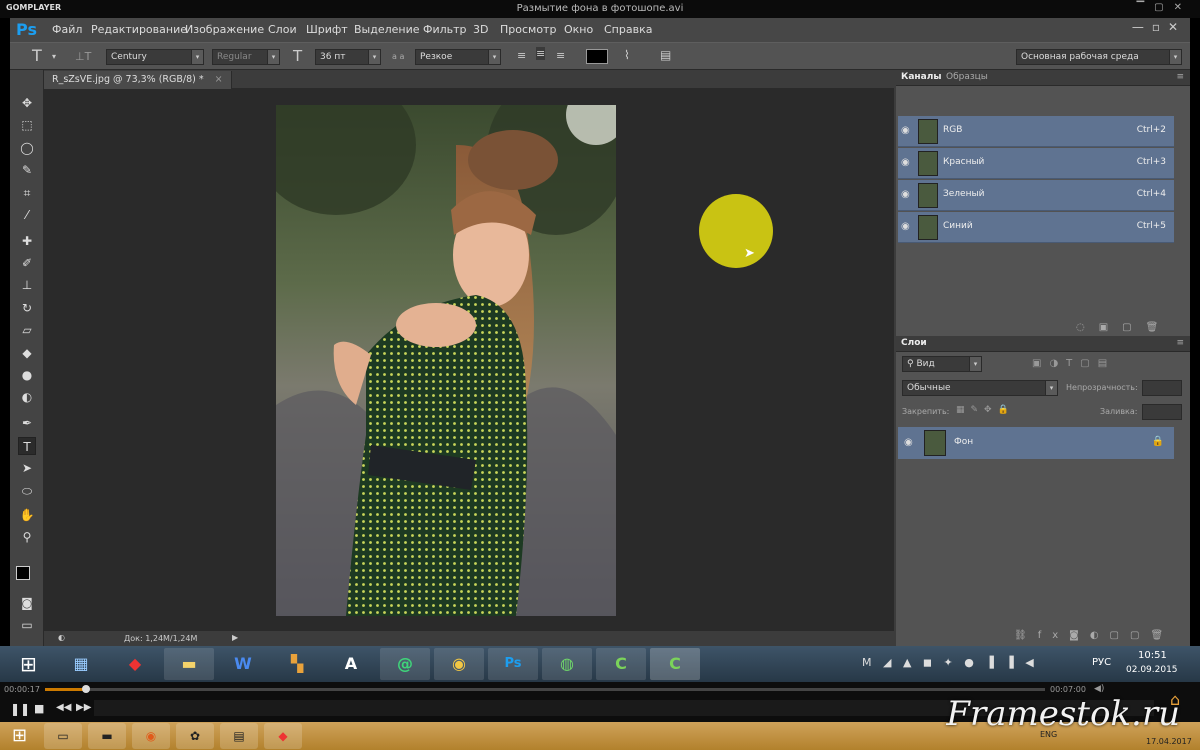  Describe the element at coordinates (239, 736) in the screenshot. I see `desktop-studio-icon: ▤` at that location.